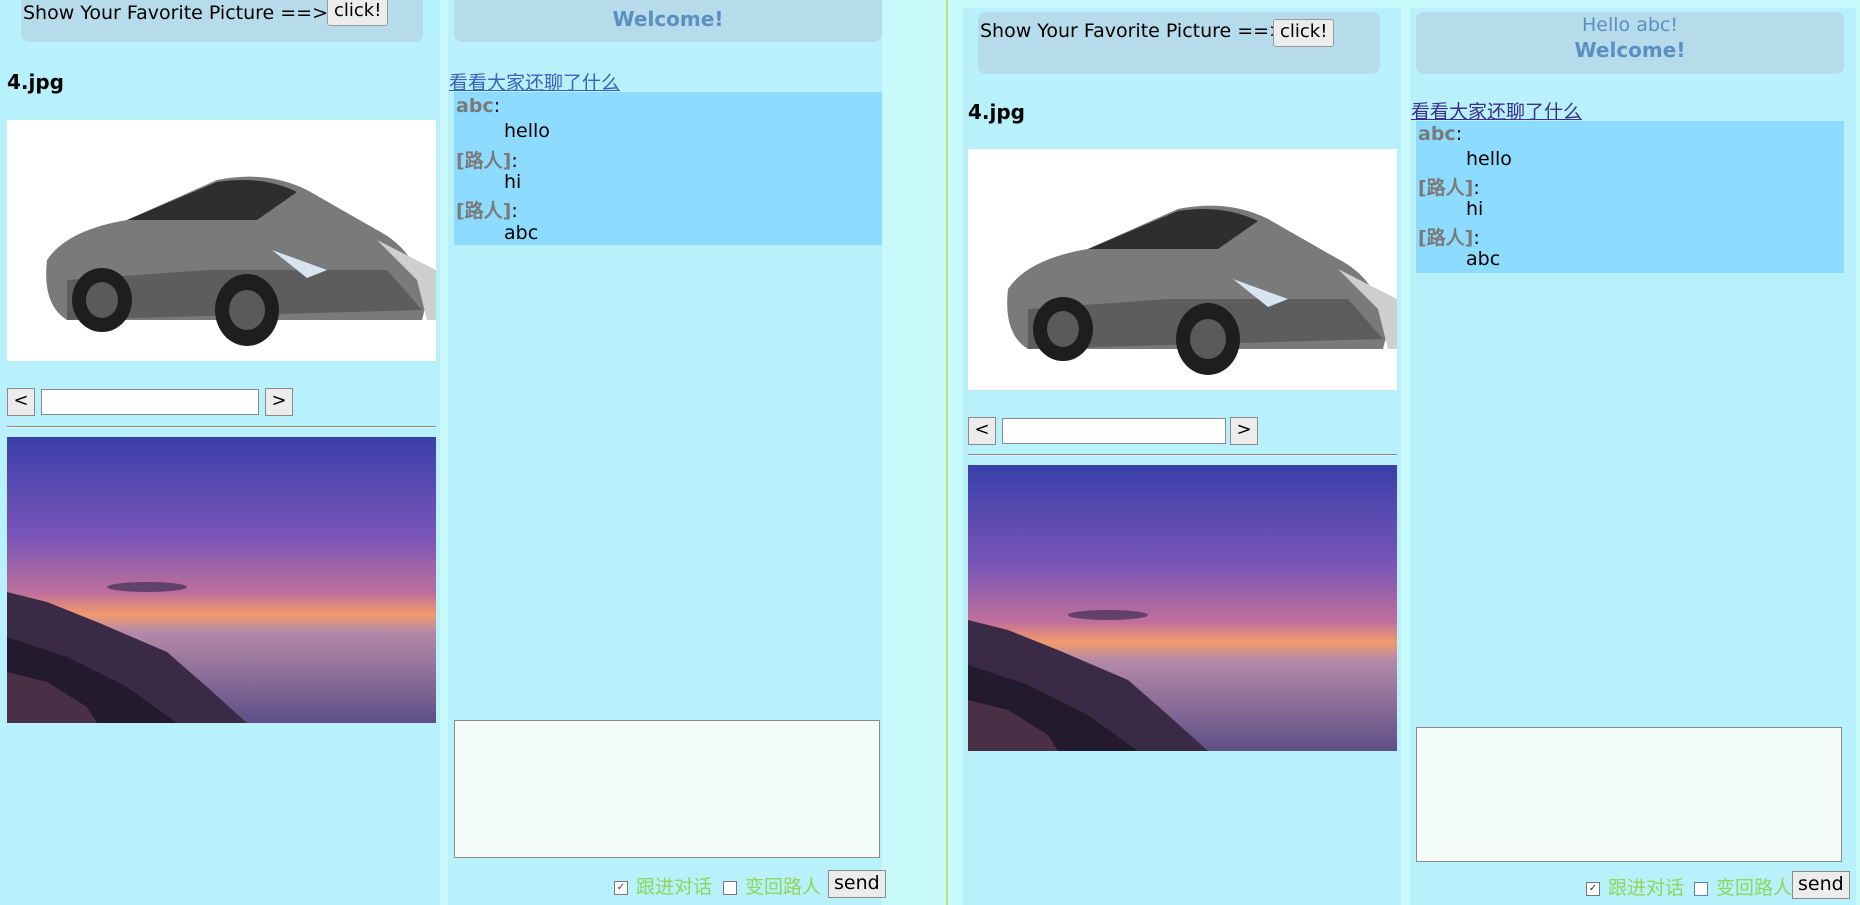  What do you see at coordinates (1630, 25) in the screenshot?
I see `hello-user-text: Hello abc!` at bounding box center [1630, 25].